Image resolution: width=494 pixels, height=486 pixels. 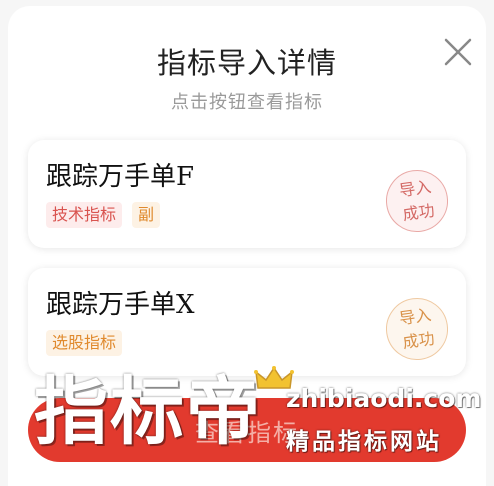 What do you see at coordinates (384, 398) in the screenshot?
I see `watermark-url: zhibiaodi.com` at bounding box center [384, 398].